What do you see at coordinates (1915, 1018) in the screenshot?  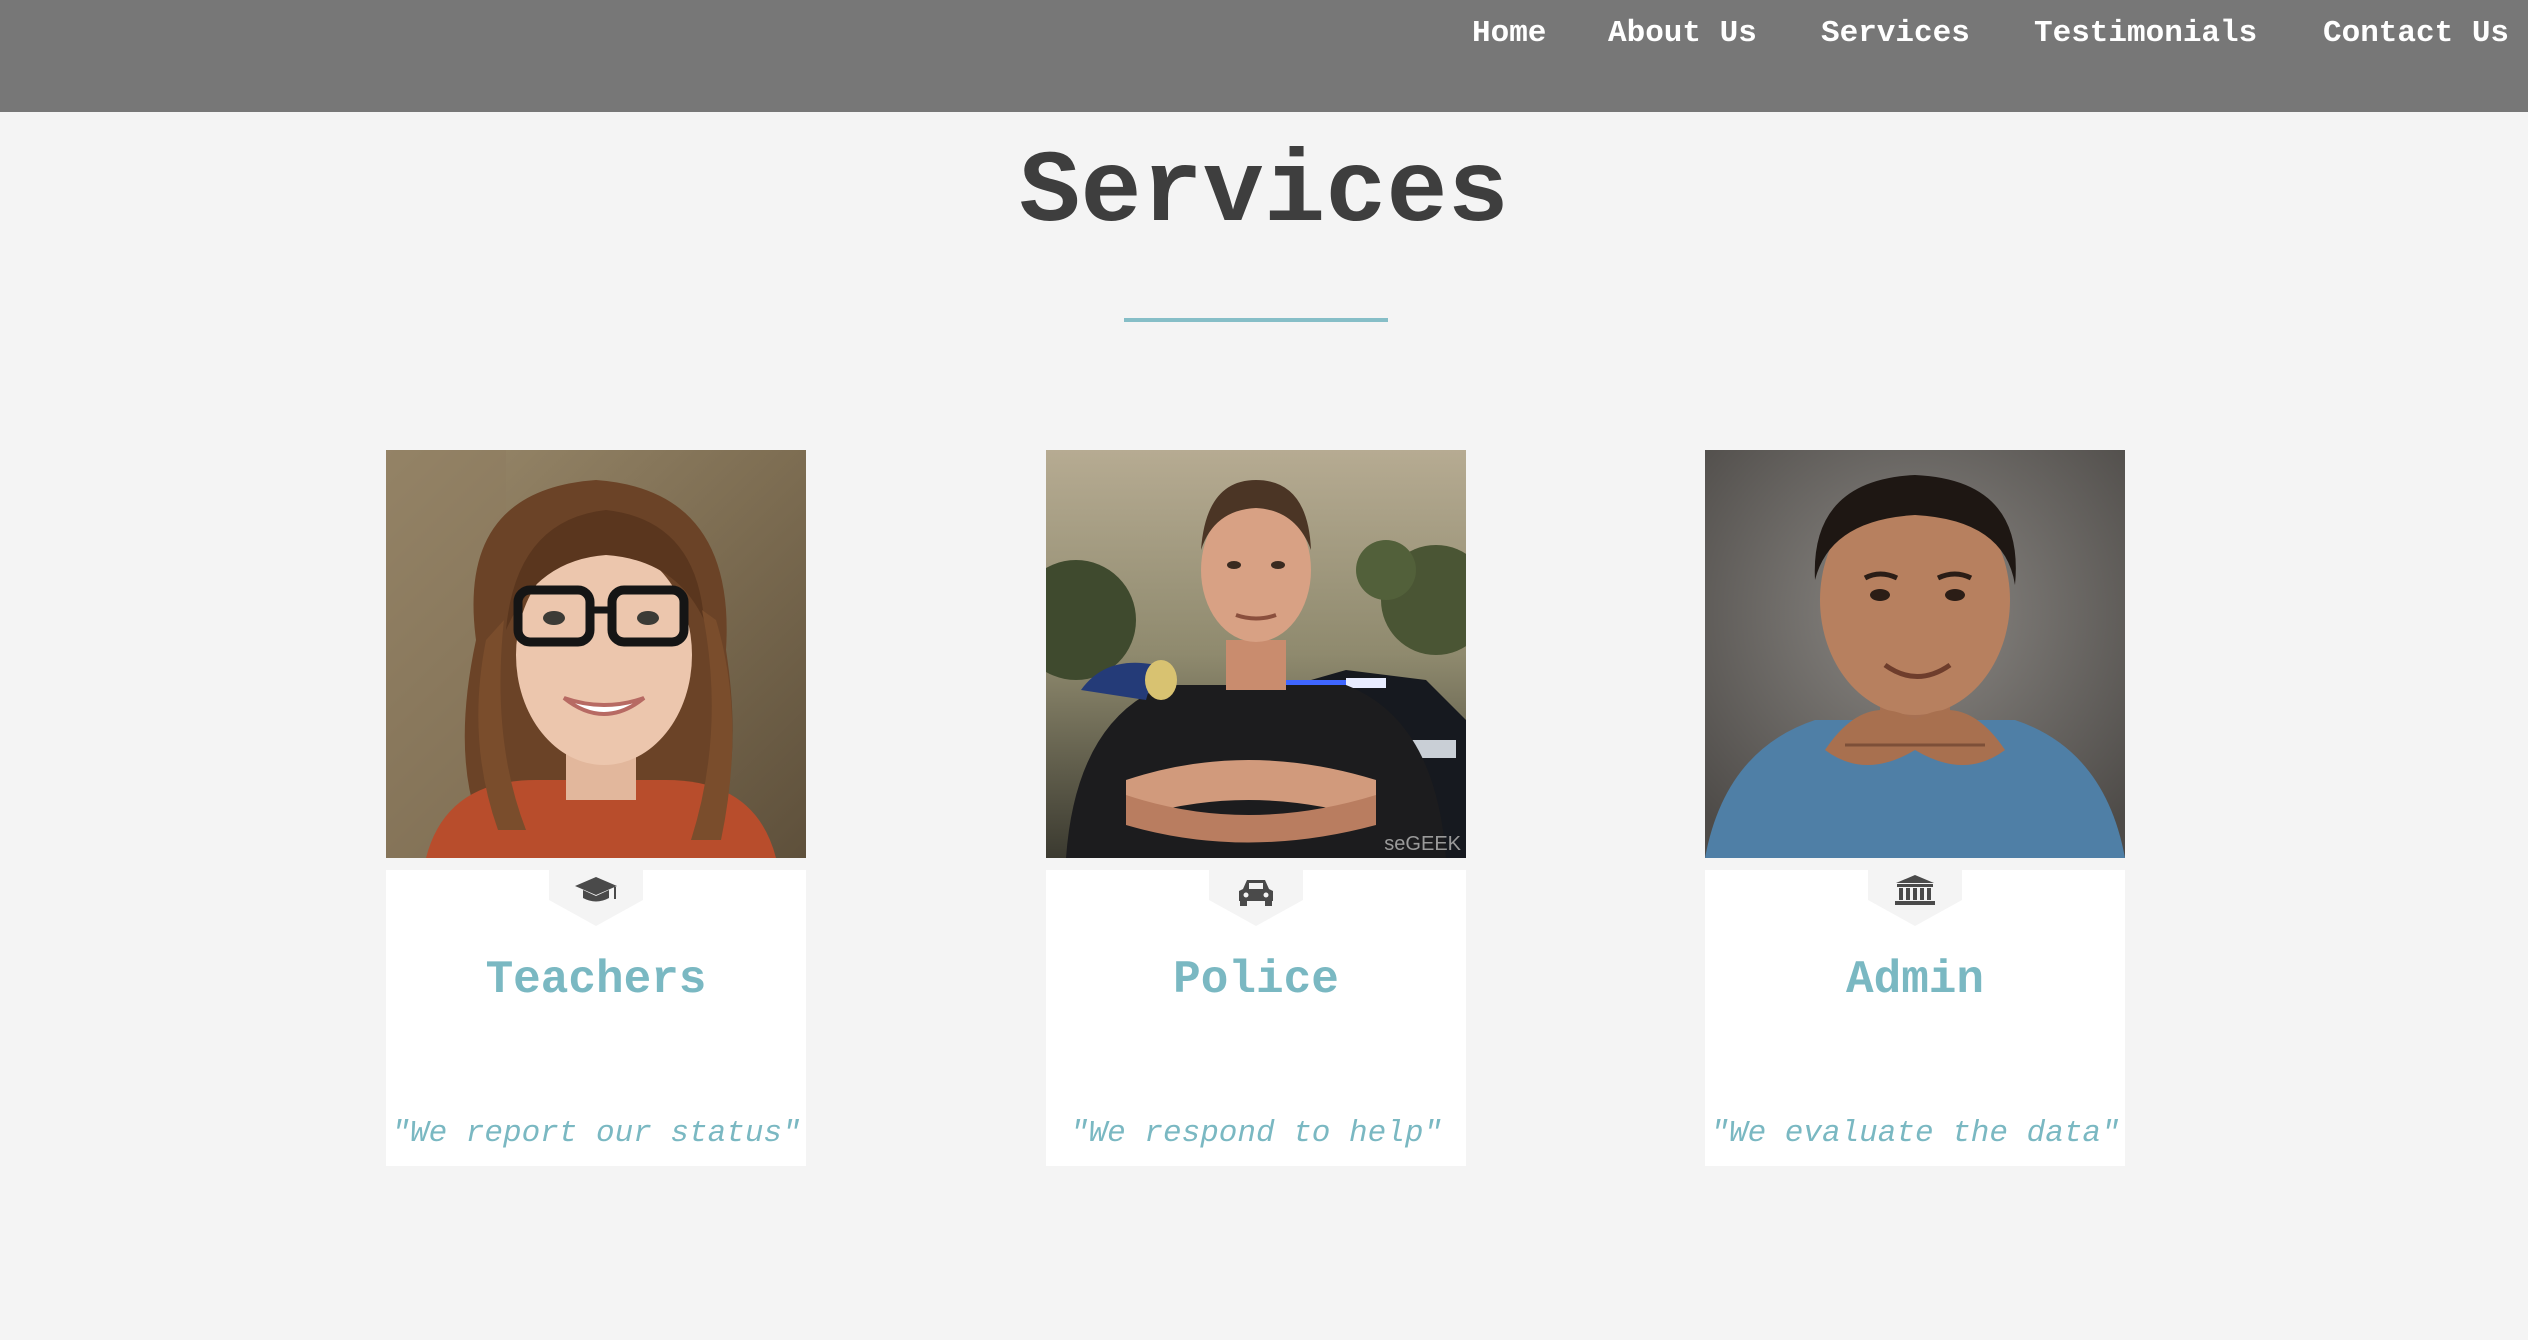 I see `admin-card-body: Admin "We evaluate the data"` at bounding box center [1915, 1018].